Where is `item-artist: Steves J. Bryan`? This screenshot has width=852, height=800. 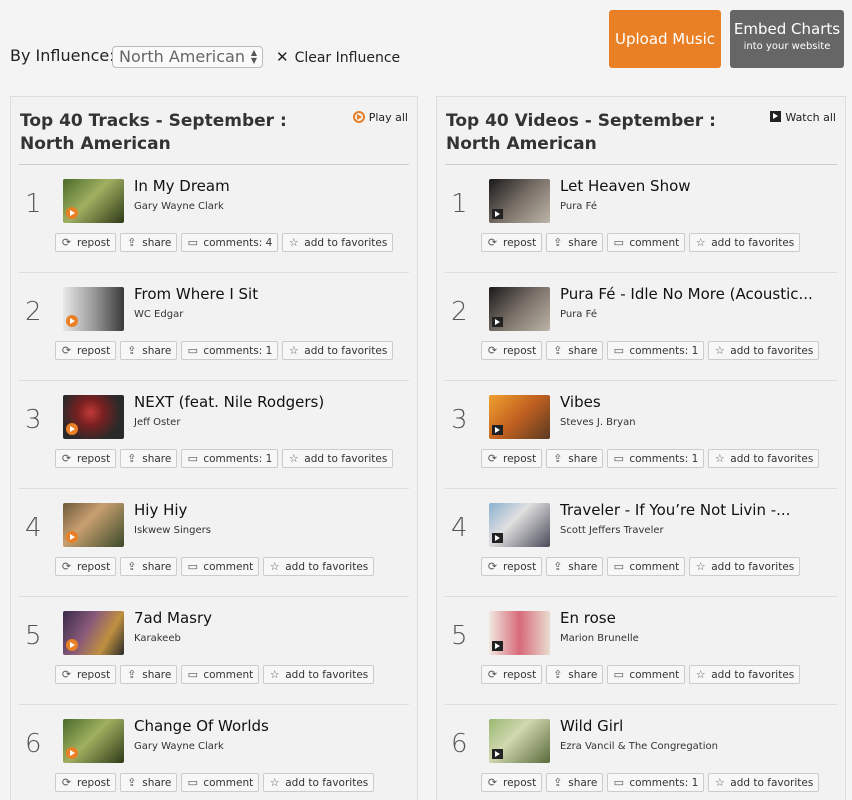 item-artist: Steves J. Bryan is located at coordinates (598, 422).